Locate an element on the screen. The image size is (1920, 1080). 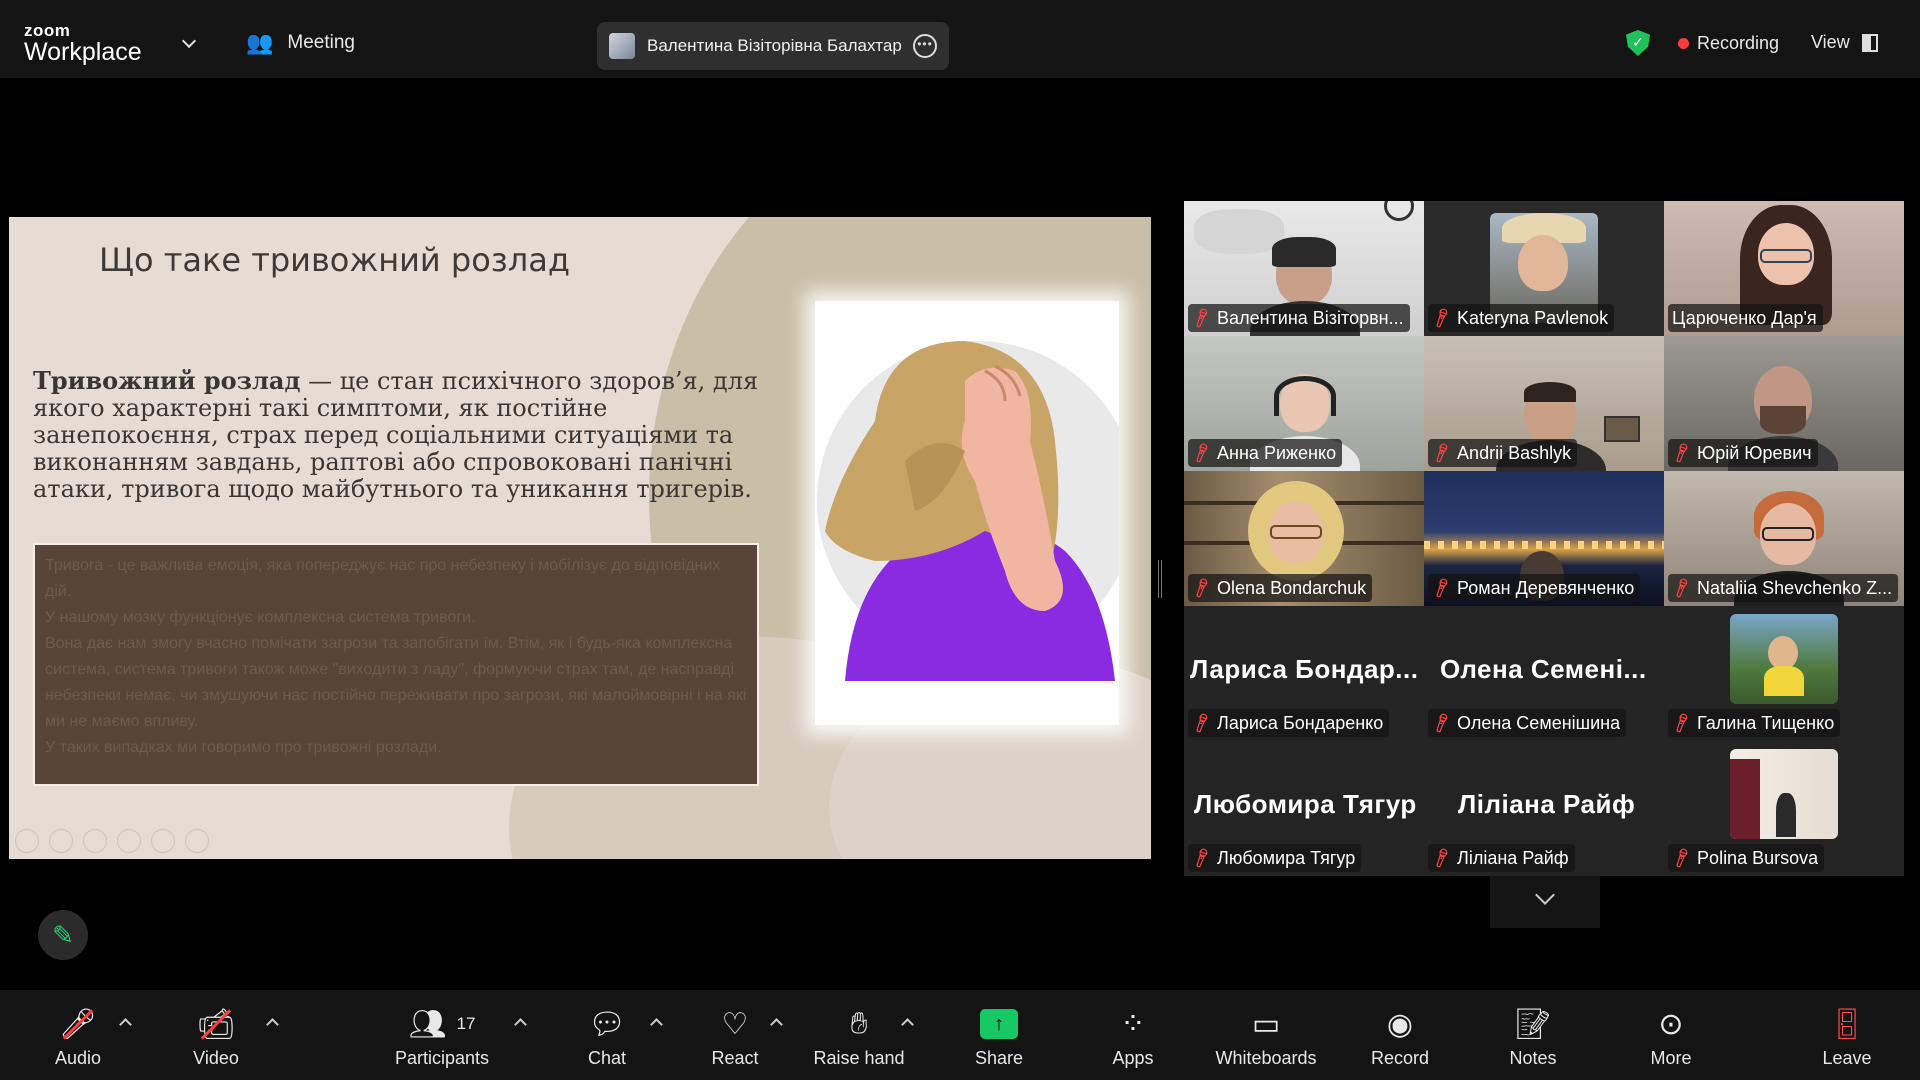
audio-options-caret is located at coordinates (125, 1024).